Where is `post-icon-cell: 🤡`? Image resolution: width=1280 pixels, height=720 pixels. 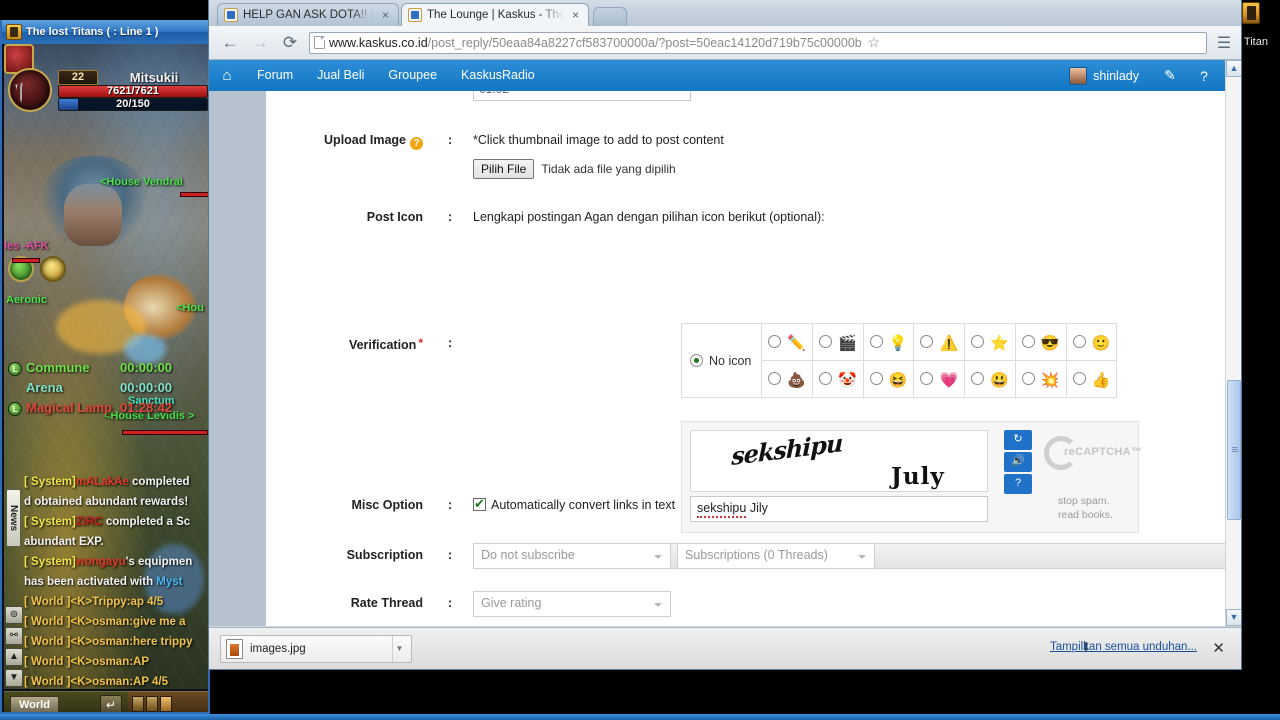
post-icon-cell: 🤡 is located at coordinates (838, 379).